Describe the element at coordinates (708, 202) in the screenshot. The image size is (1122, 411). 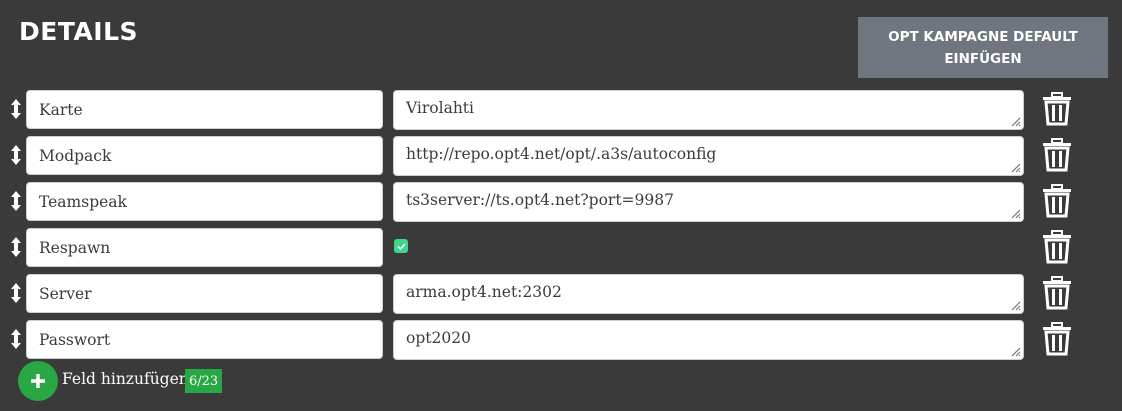
I see `field-value-input: ts3server://ts.opt4.net?port=9987` at that location.